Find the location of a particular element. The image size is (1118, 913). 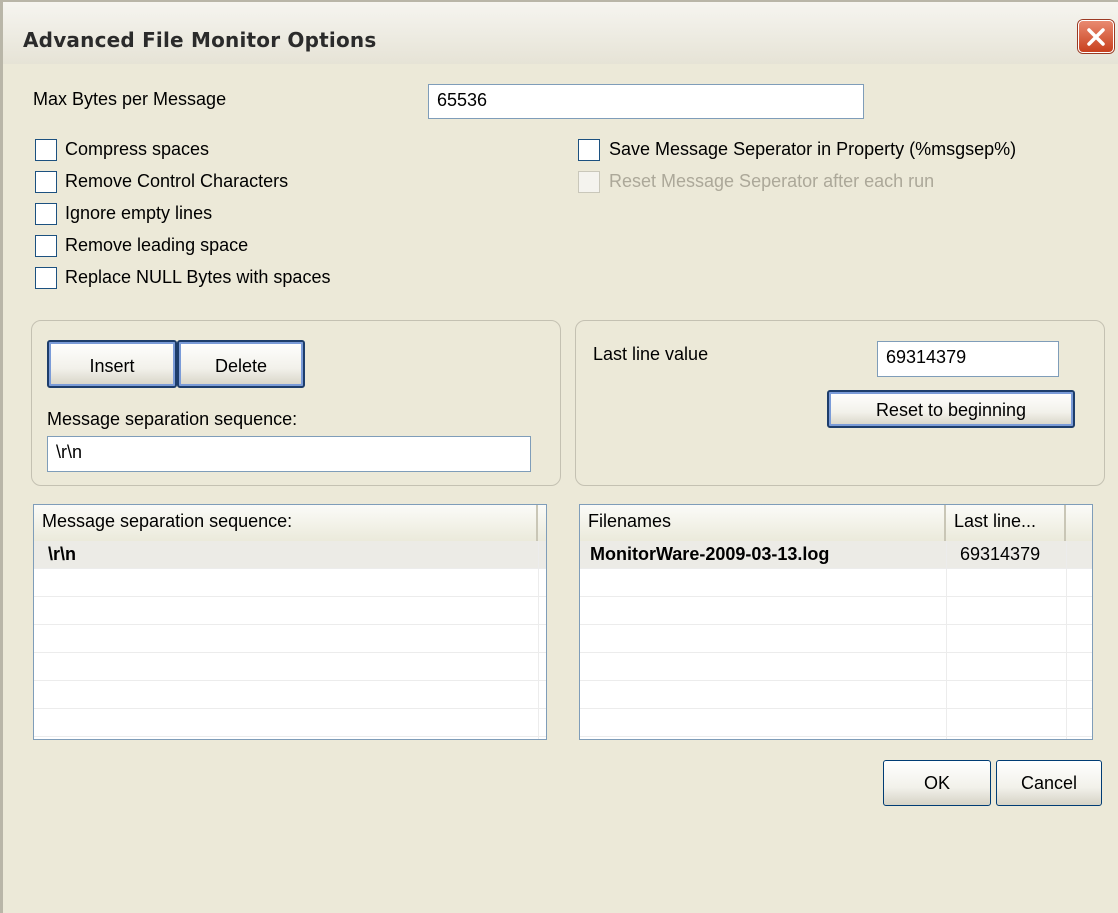

max-bytes-label: Max Bytes per Message is located at coordinates (130, 99).